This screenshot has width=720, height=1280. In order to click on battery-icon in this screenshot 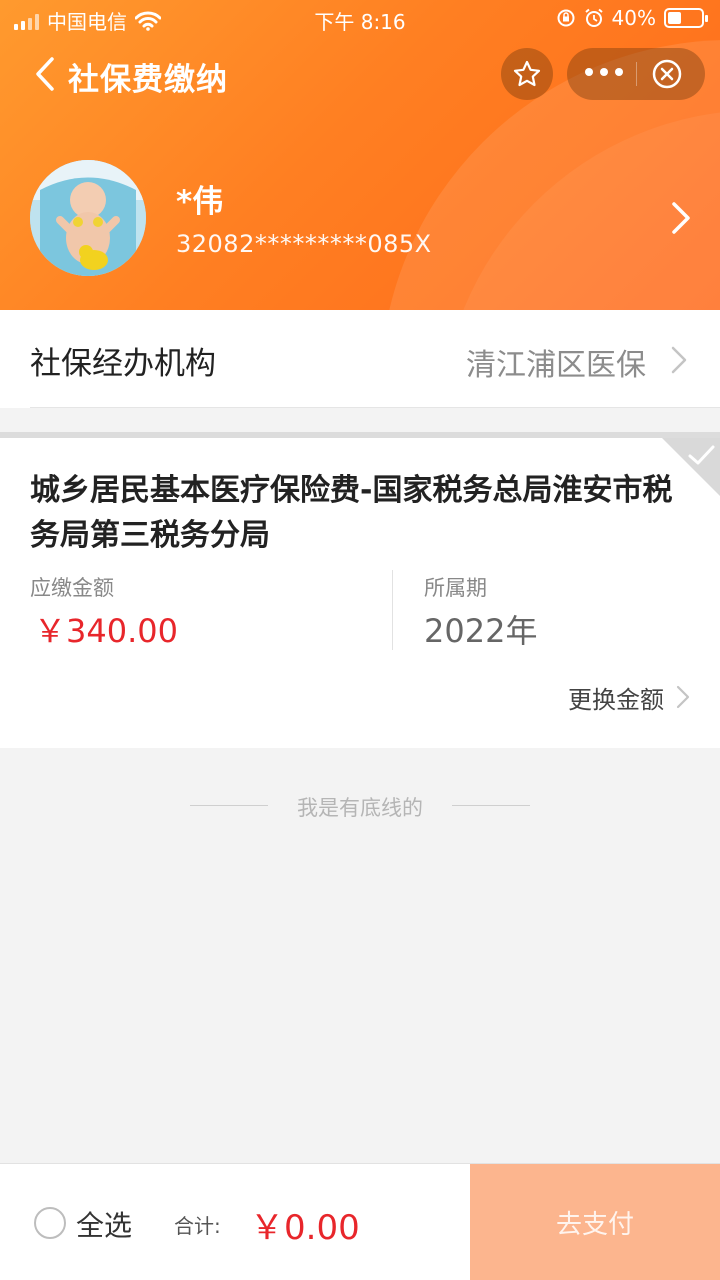, I will do `click(686, 18)`.